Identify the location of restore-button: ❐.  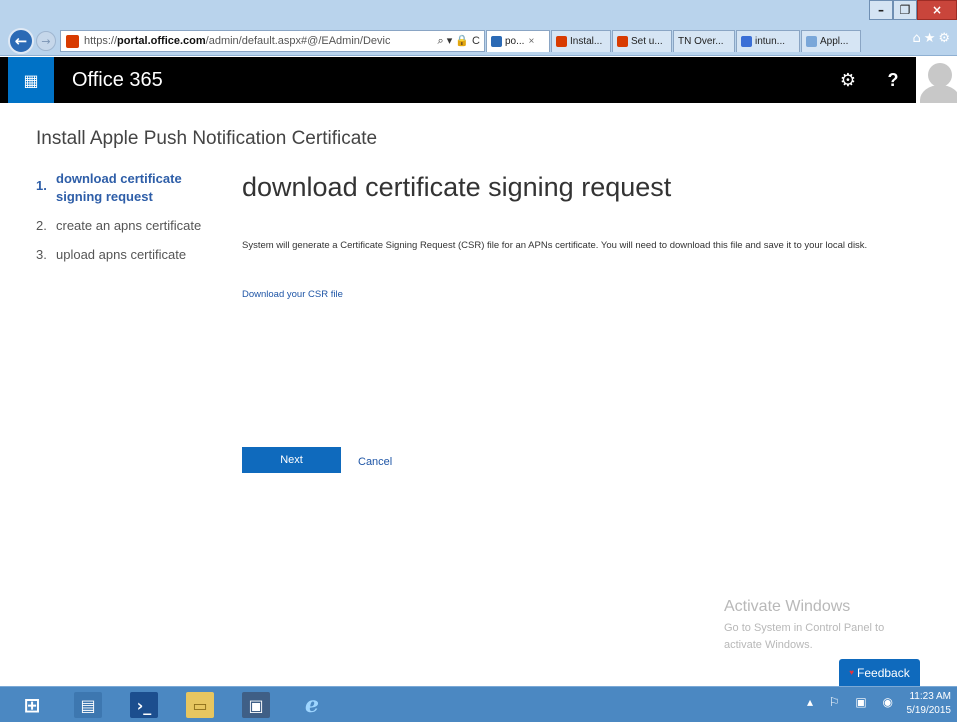
(905, 10).